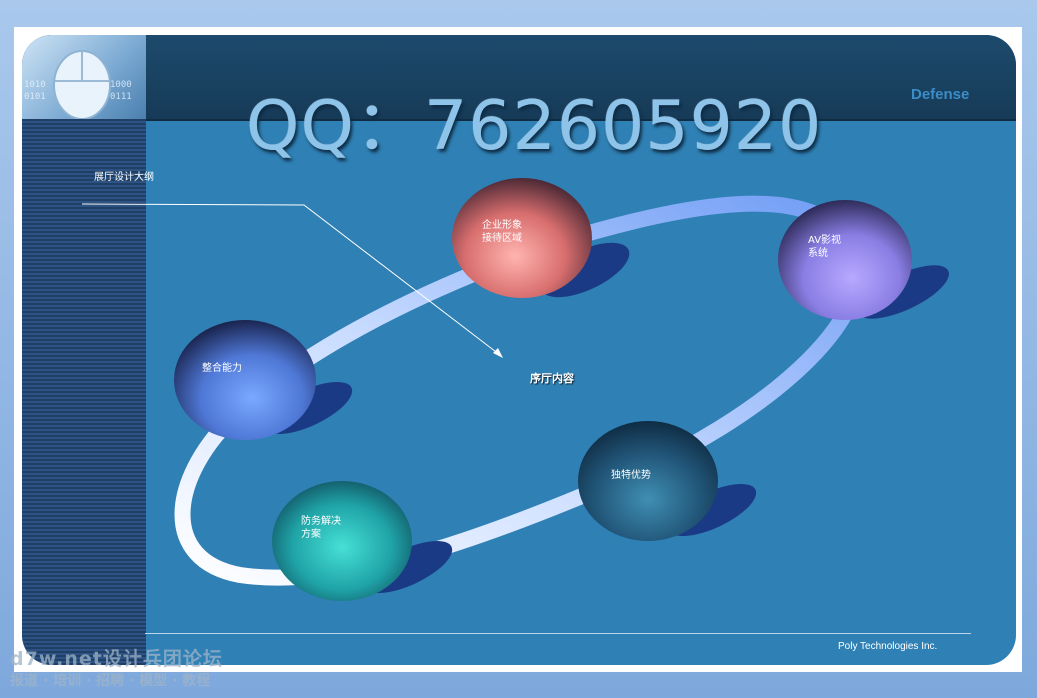 The height and width of the screenshot is (698, 1037). Describe the element at coordinates (311, 534) in the screenshot. I see `node-label-line: 方案` at that location.